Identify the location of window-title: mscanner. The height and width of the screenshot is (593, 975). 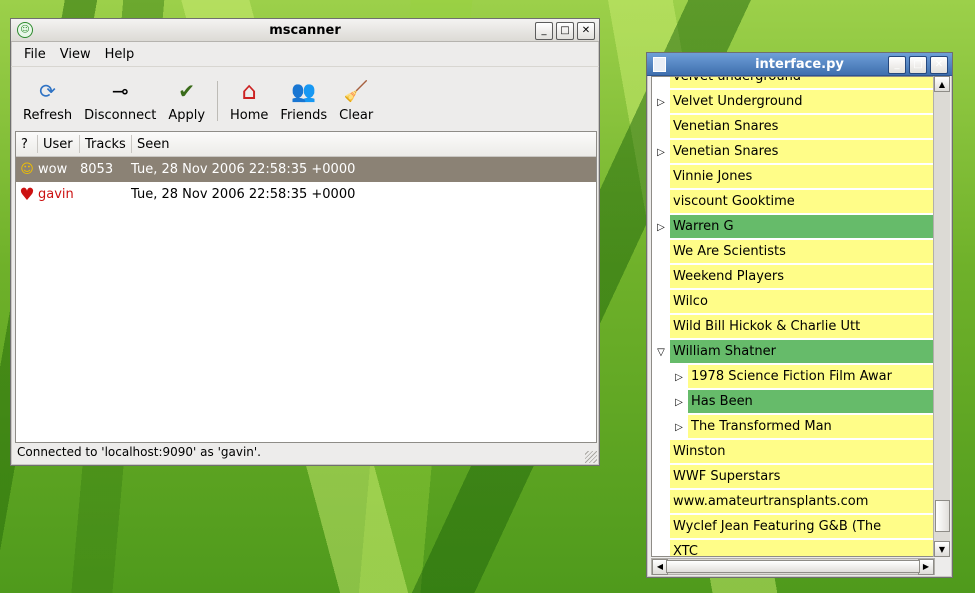
(305, 30).